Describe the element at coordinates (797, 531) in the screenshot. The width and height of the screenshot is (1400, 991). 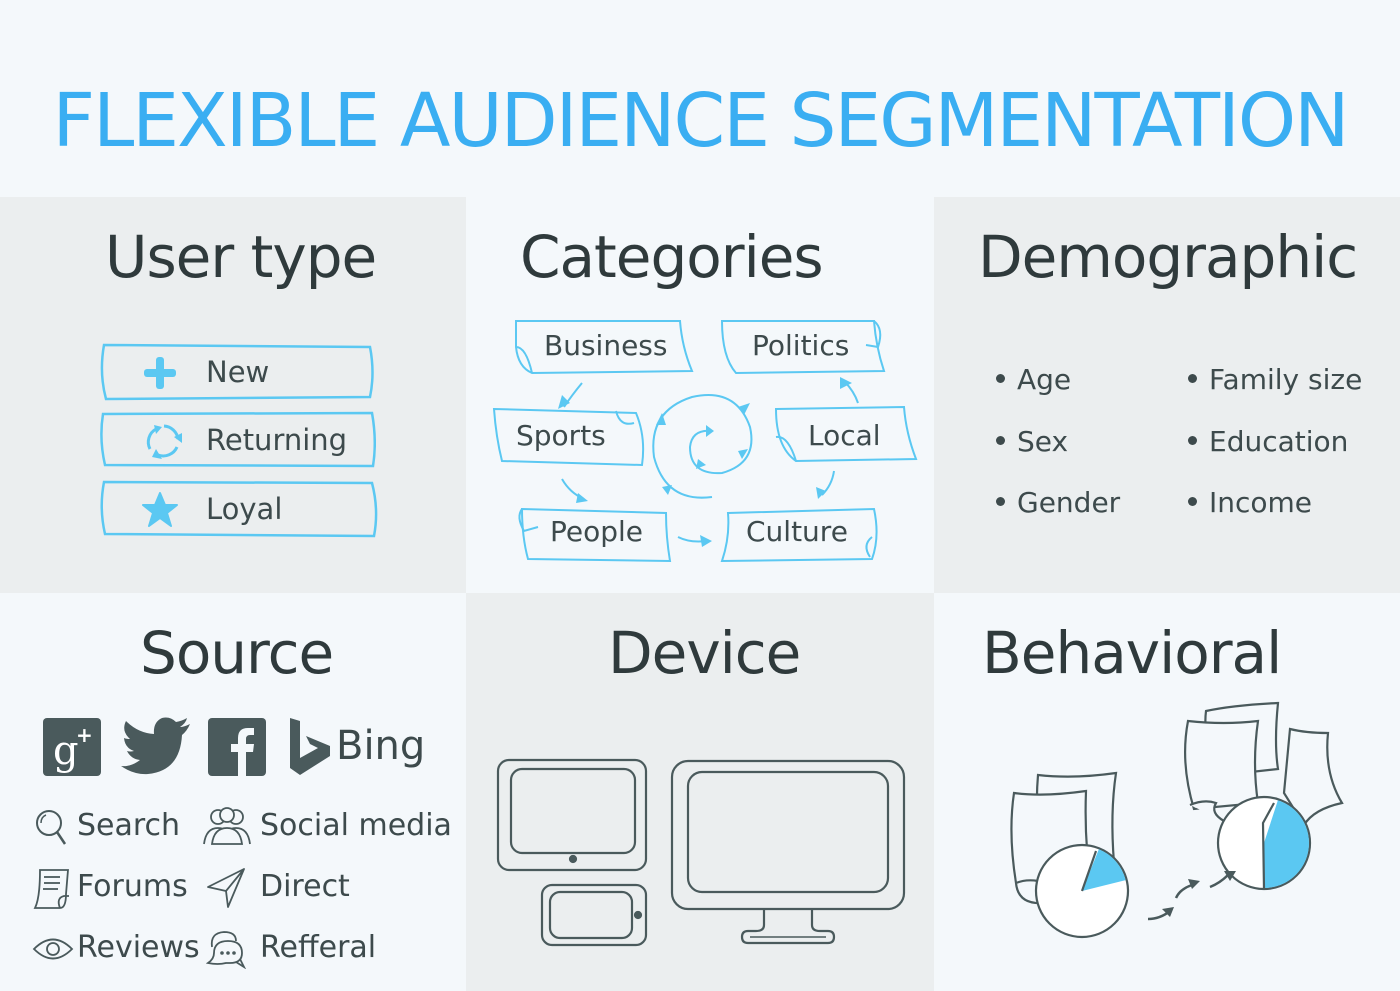
I see `category-culture: Culture` at that location.